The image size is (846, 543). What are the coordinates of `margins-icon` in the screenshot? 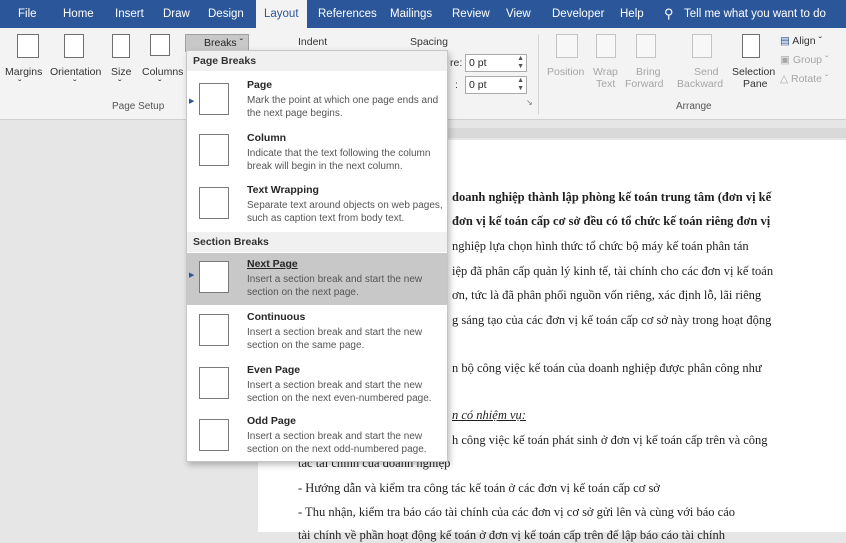 It's located at (28, 46).